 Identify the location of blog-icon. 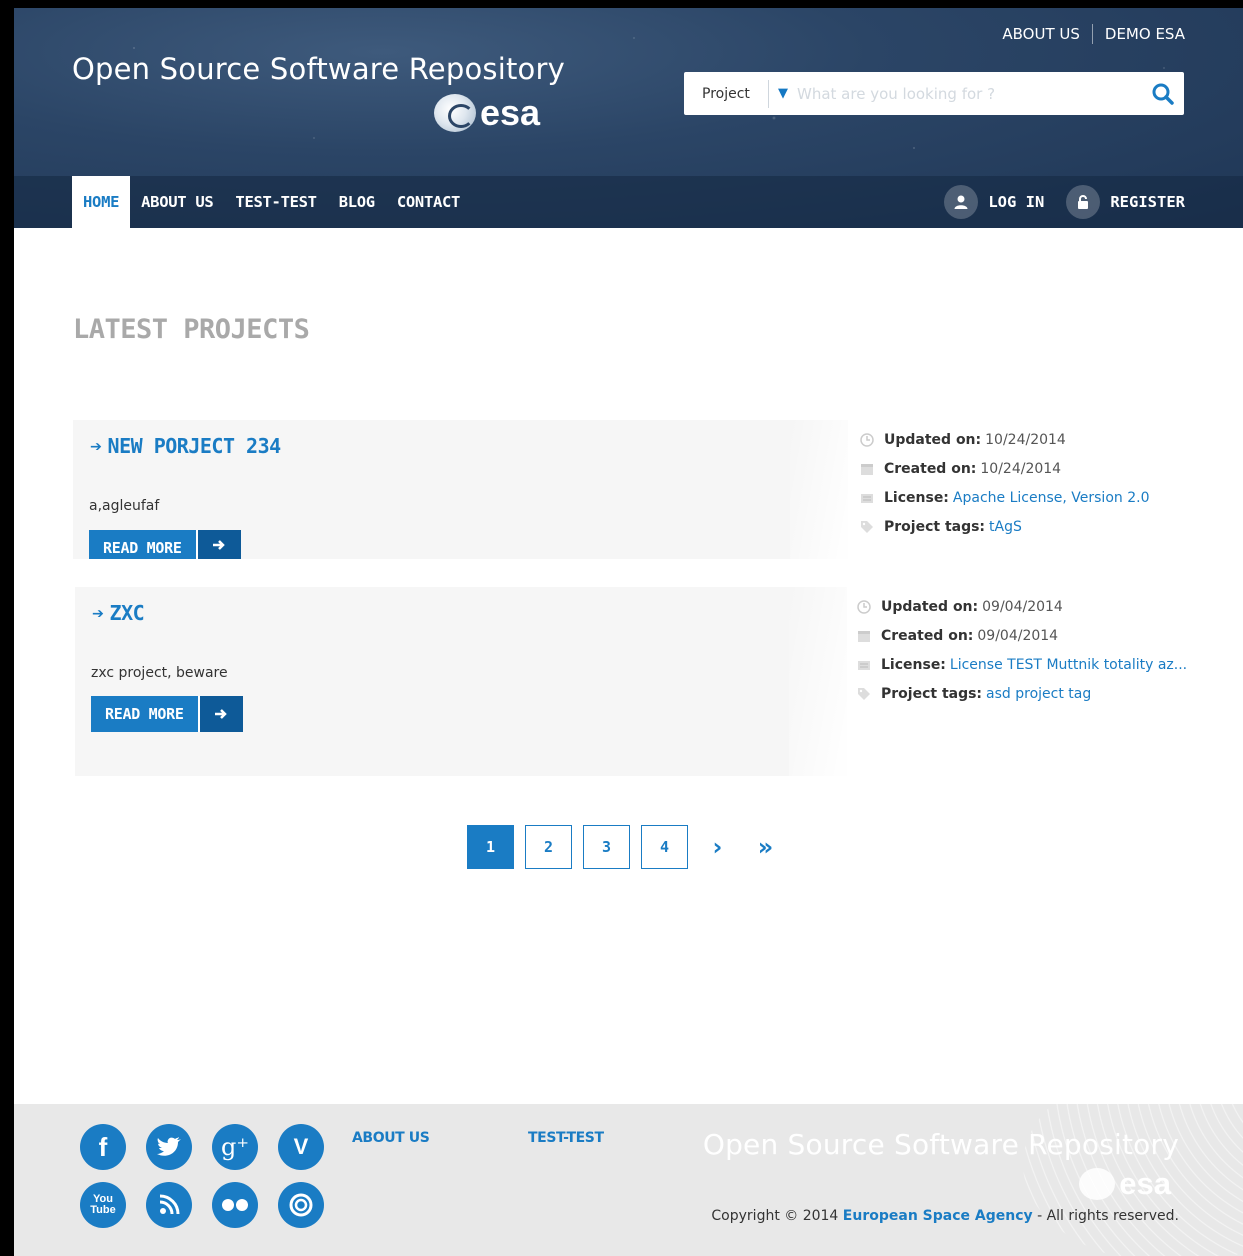
(169, 1205).